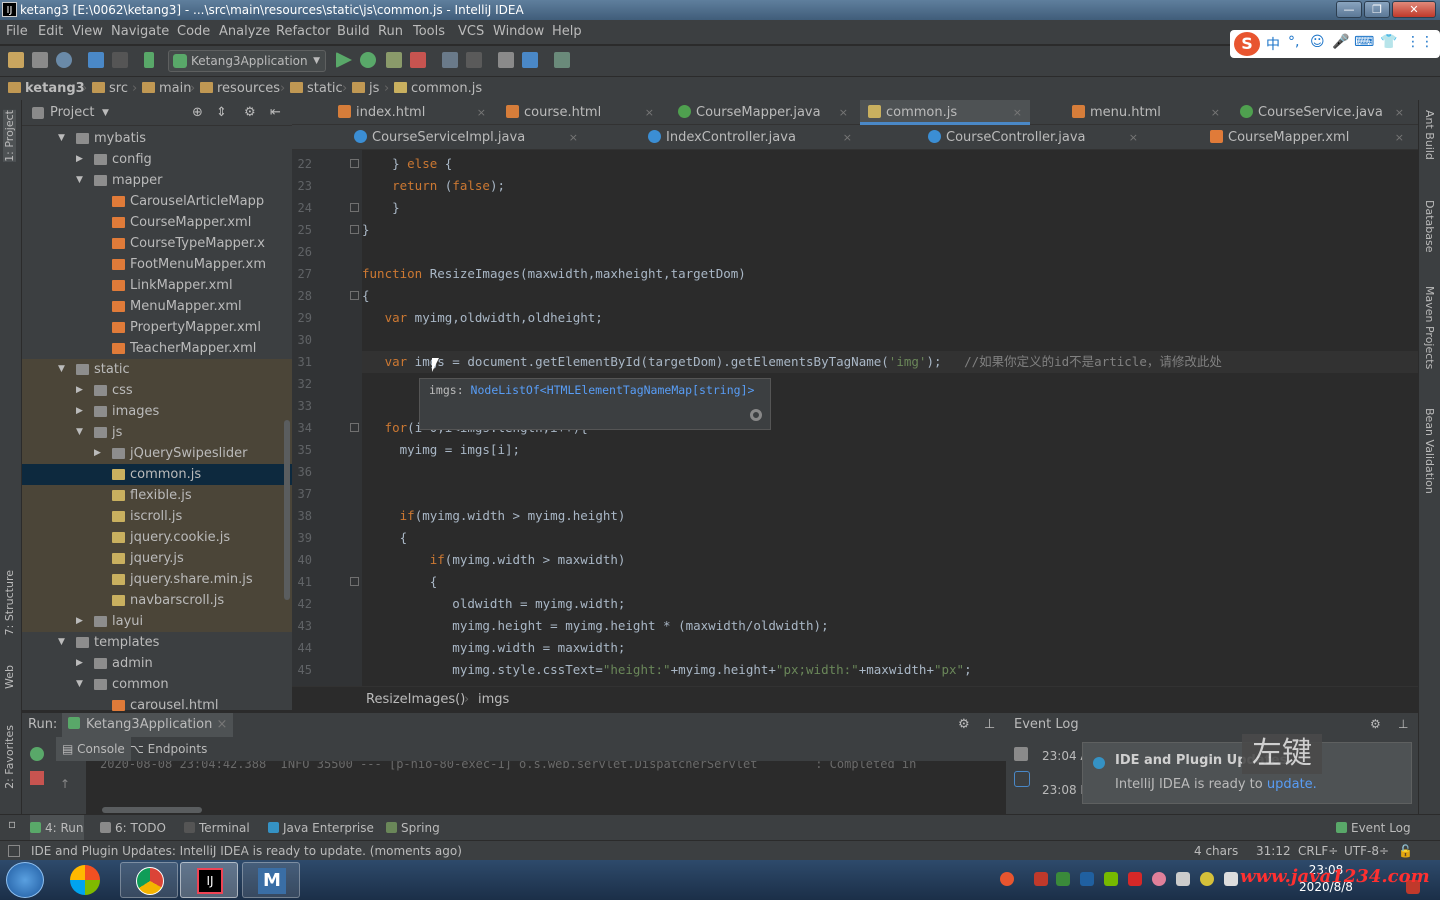 The image size is (1440, 900). Describe the element at coordinates (1111, 879) in the screenshot. I see `nvidia-icon` at that location.